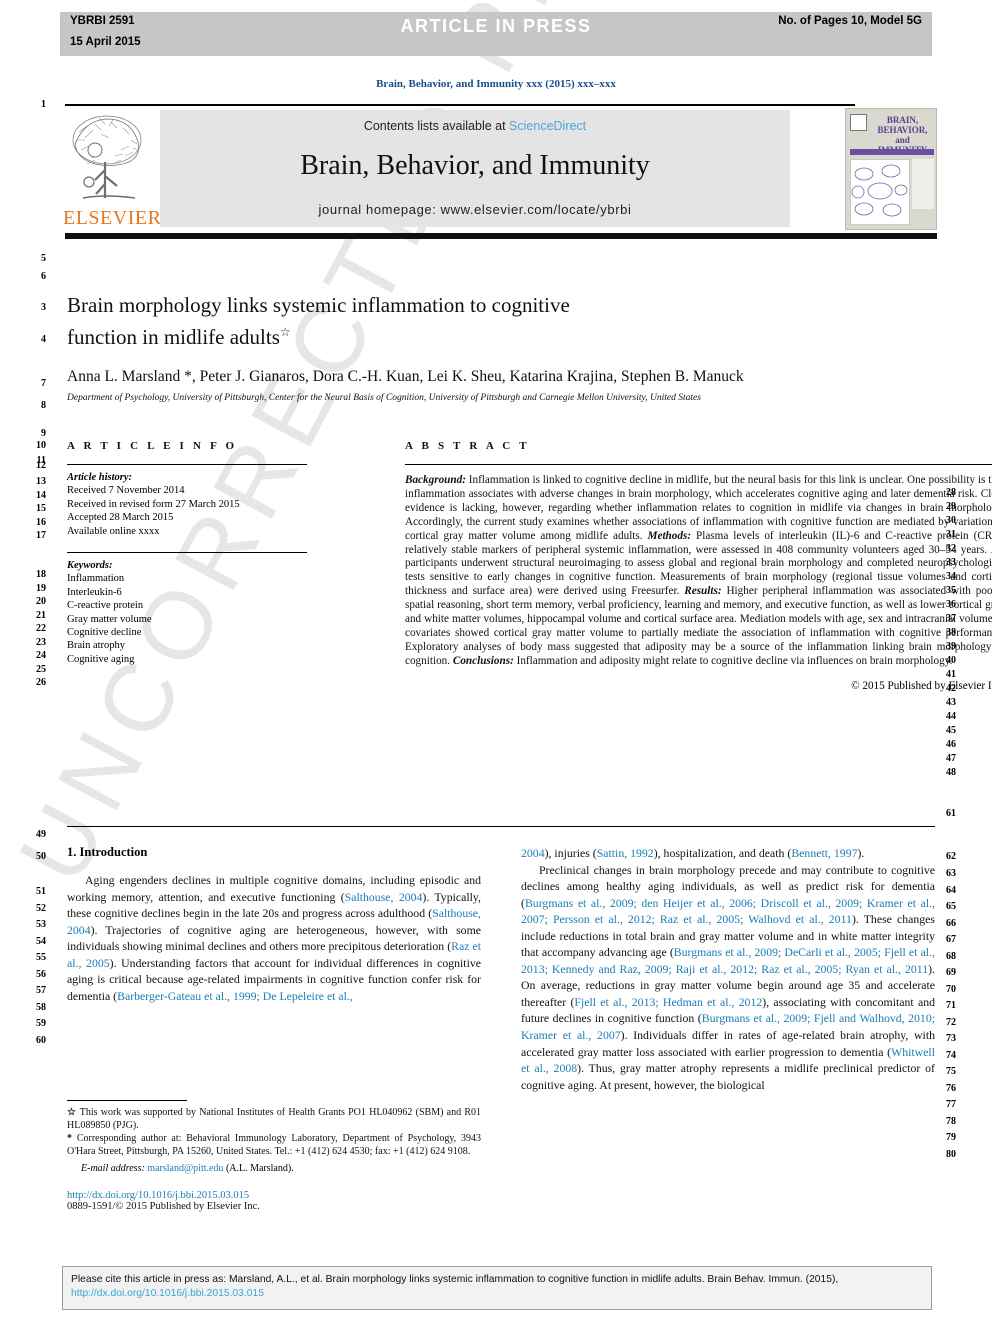 This screenshot has width=992, height=1323. Describe the element at coordinates (668, 1002) in the screenshot. I see `citation-link: Fjell et al., 2013; Hedman et al., 2012` at that location.